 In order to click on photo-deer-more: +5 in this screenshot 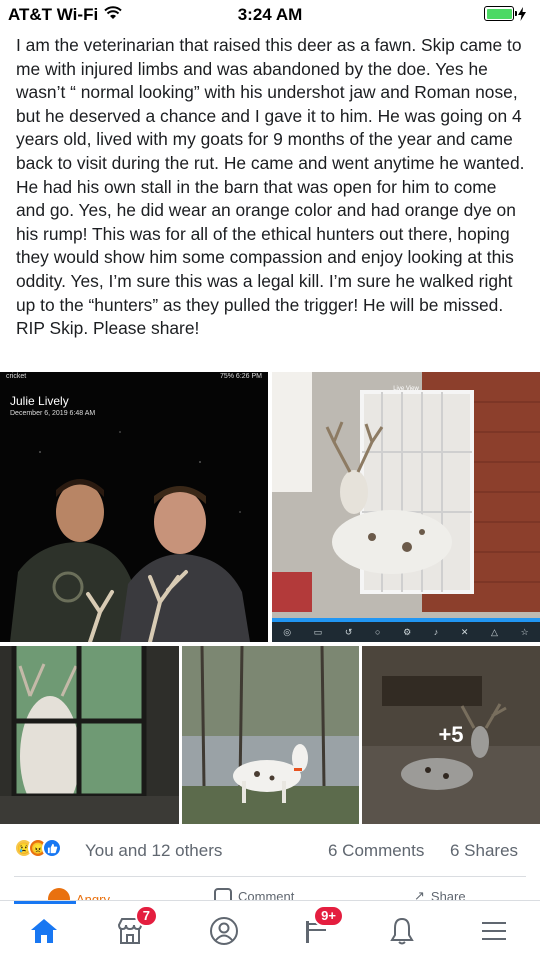, I will do `click(451, 735)`.